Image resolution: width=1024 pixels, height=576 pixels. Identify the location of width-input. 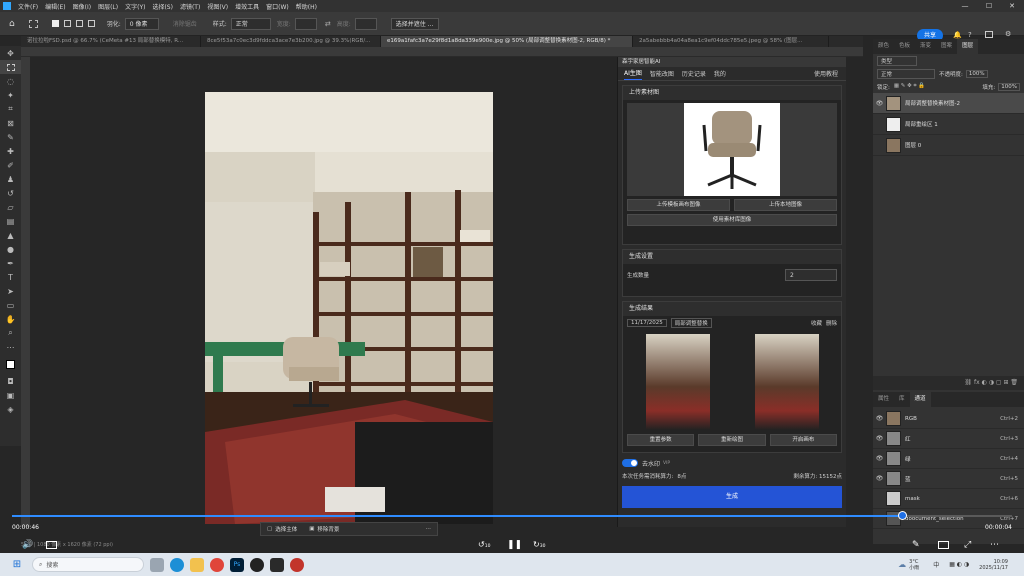
(305, 23).